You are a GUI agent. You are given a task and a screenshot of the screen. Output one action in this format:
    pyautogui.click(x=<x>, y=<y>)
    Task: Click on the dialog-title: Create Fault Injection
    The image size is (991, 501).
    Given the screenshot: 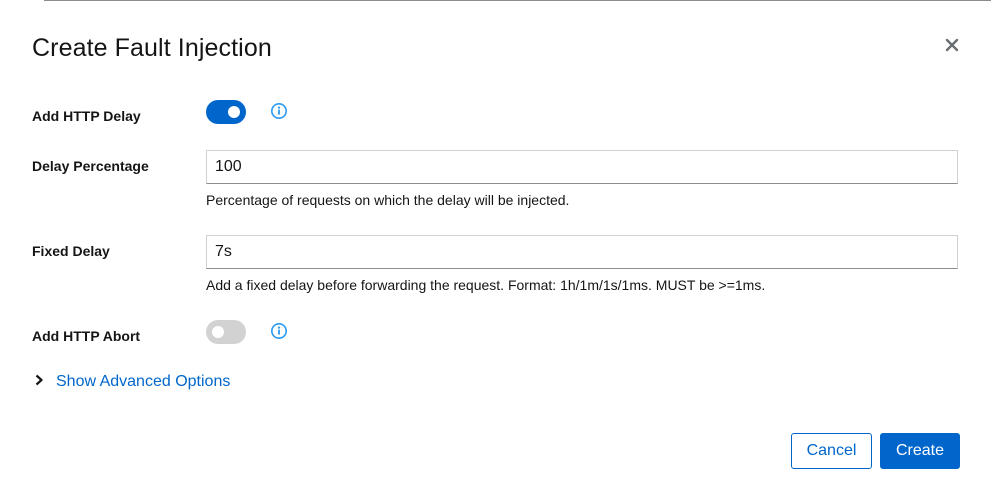 What is the action you would take?
    pyautogui.click(x=152, y=48)
    